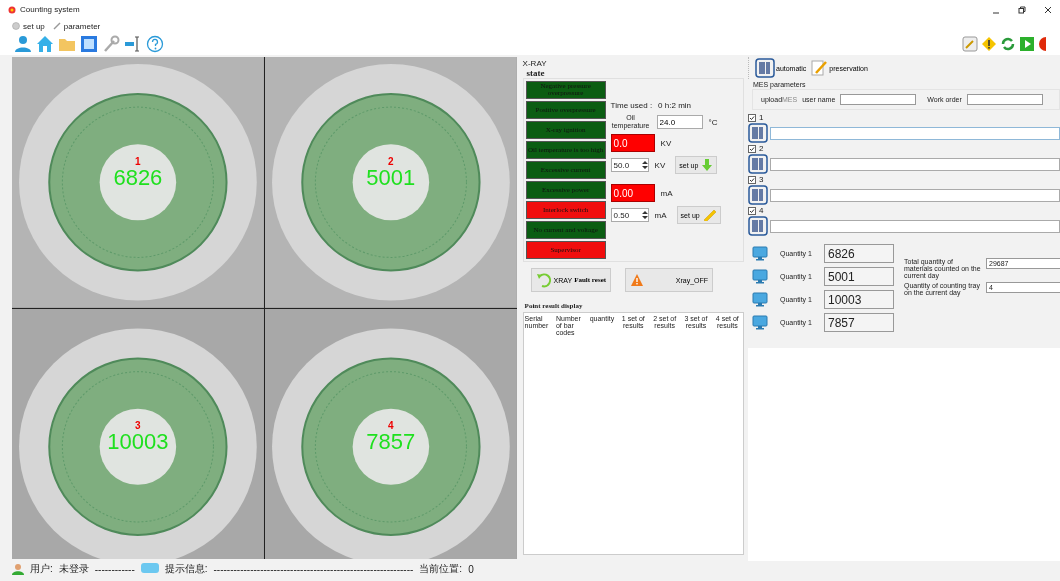 The height and width of the screenshot is (581, 1060). What do you see at coordinates (713, 122) in the screenshot?
I see `unit-label: °C` at bounding box center [713, 122].